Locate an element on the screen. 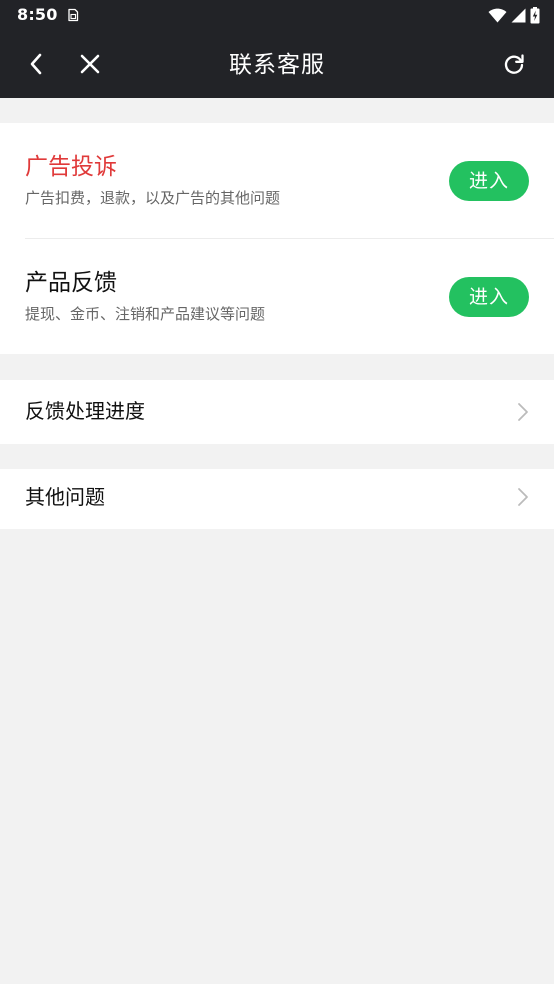 This screenshot has height=984, width=554. other-issues-item: 其他问题 is located at coordinates (277, 499).